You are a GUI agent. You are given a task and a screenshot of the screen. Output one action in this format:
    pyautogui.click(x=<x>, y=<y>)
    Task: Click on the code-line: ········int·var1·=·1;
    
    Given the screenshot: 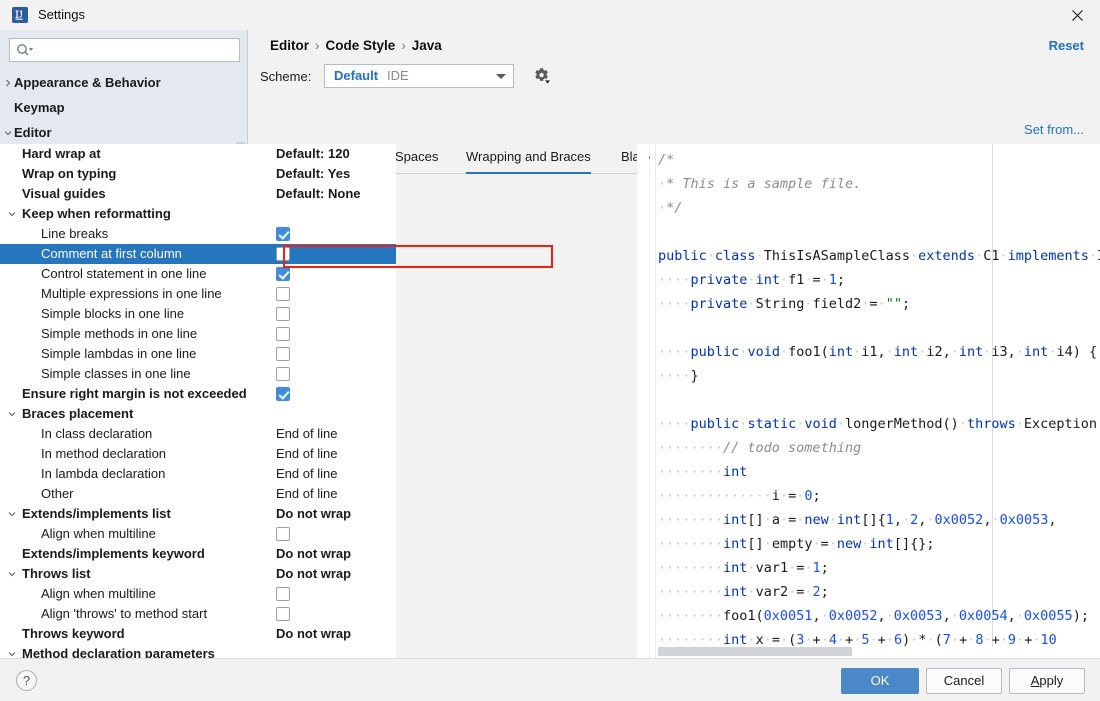 What is the action you would take?
    pyautogui.click(x=879, y=568)
    